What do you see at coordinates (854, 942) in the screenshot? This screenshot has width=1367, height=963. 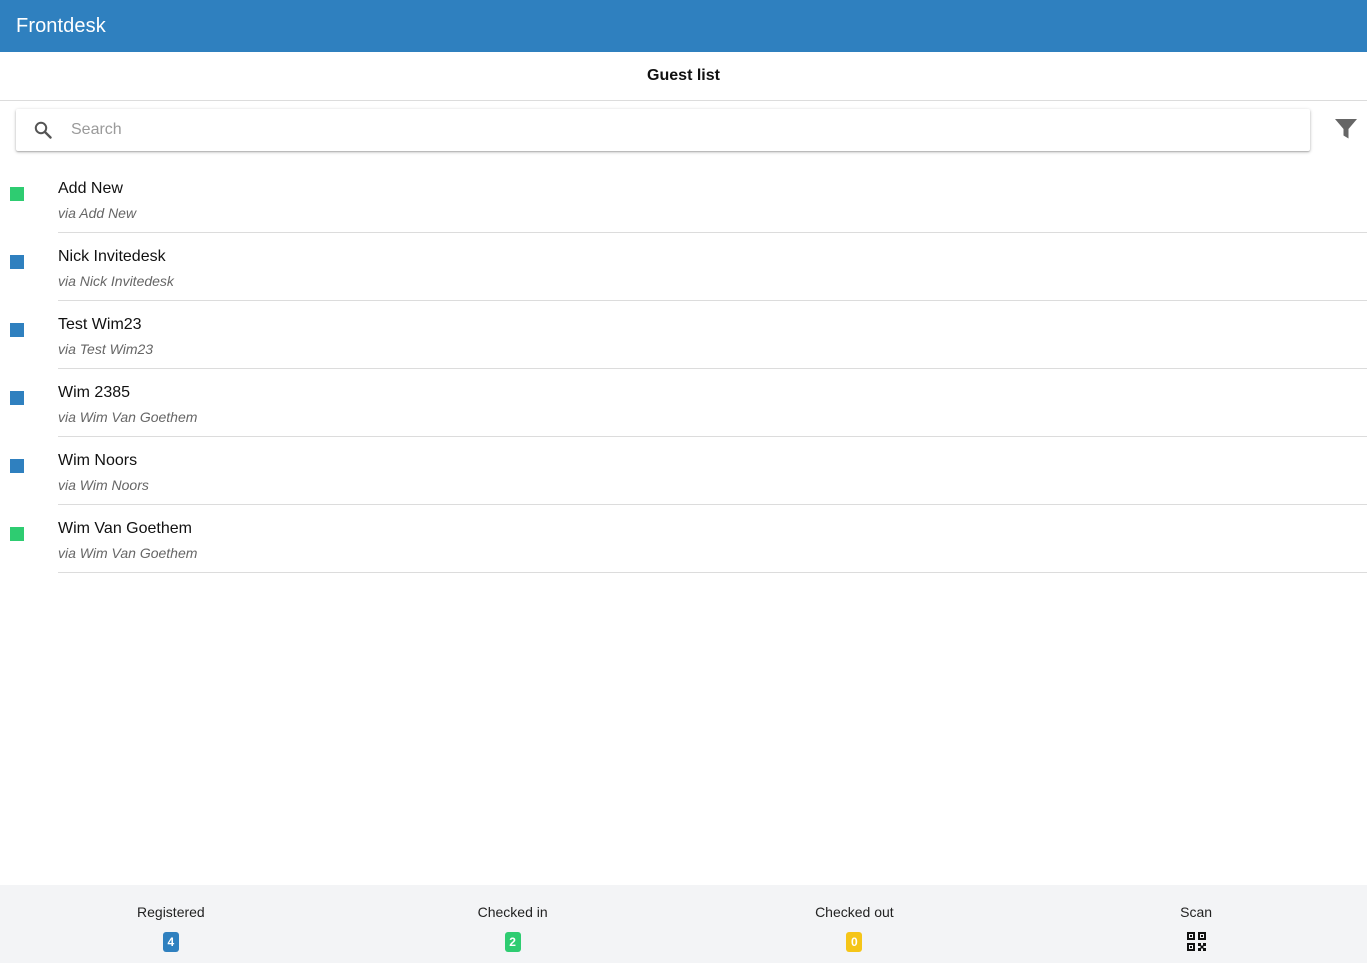 I see `checked-out-count-badge: 0` at bounding box center [854, 942].